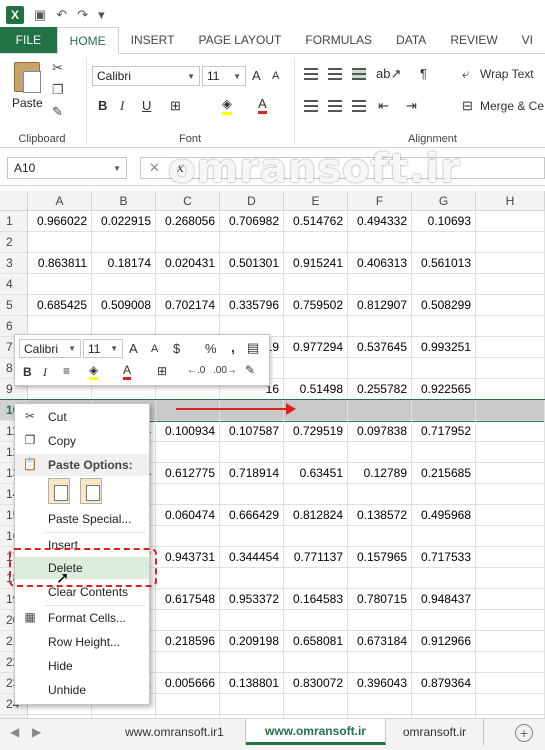 The width and height of the screenshot is (545, 750). What do you see at coordinates (40, 15) in the screenshot?
I see `save-icon: ▣` at bounding box center [40, 15].